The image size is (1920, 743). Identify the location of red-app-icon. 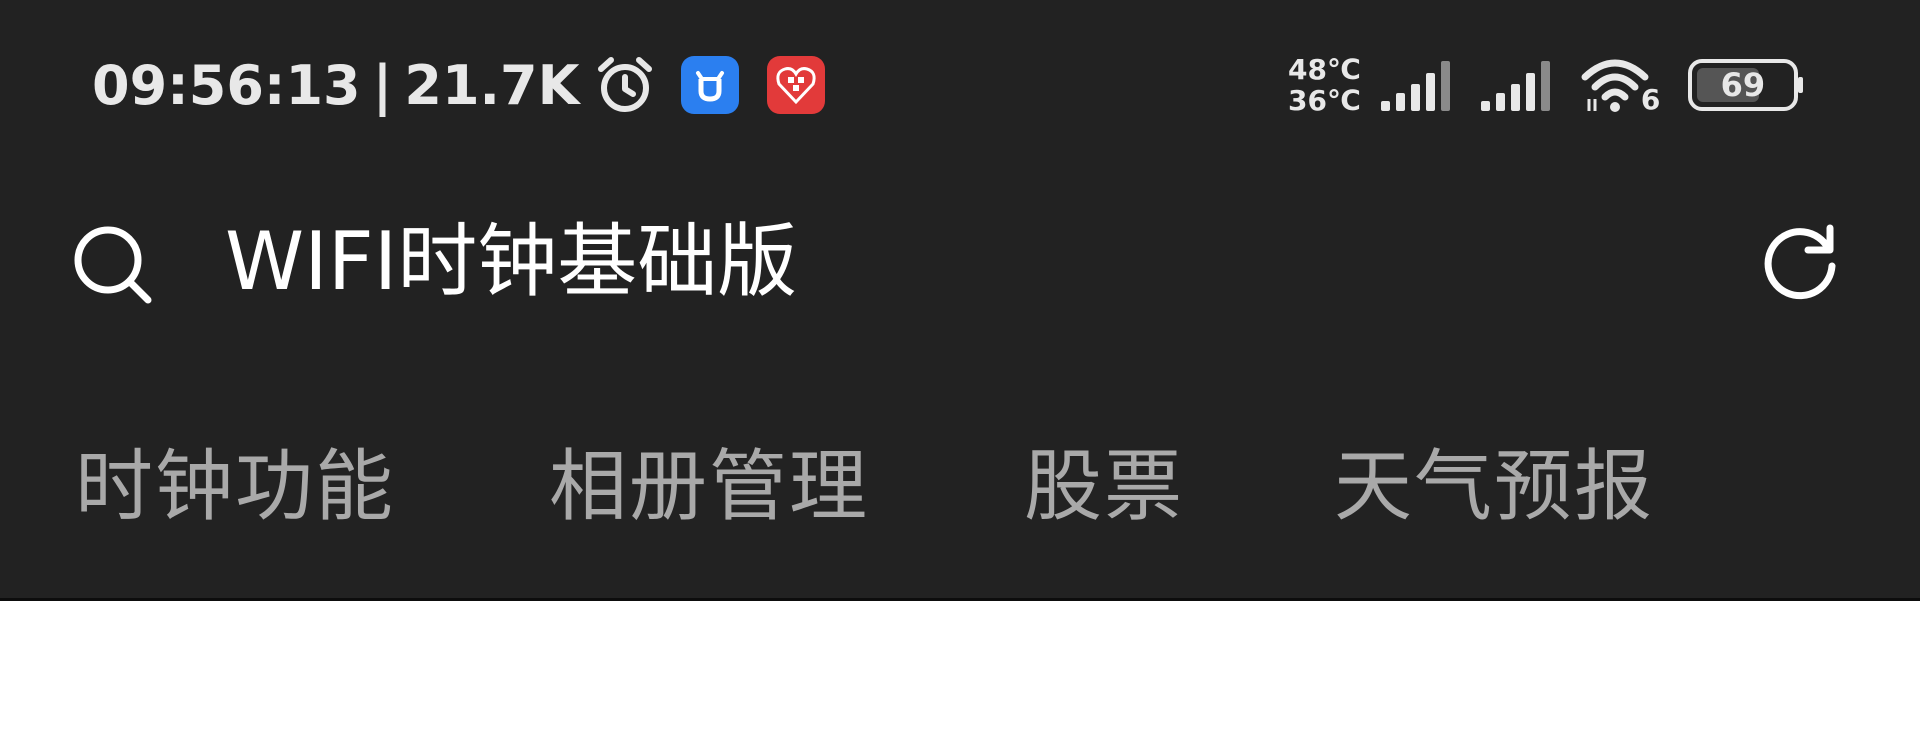
(796, 85).